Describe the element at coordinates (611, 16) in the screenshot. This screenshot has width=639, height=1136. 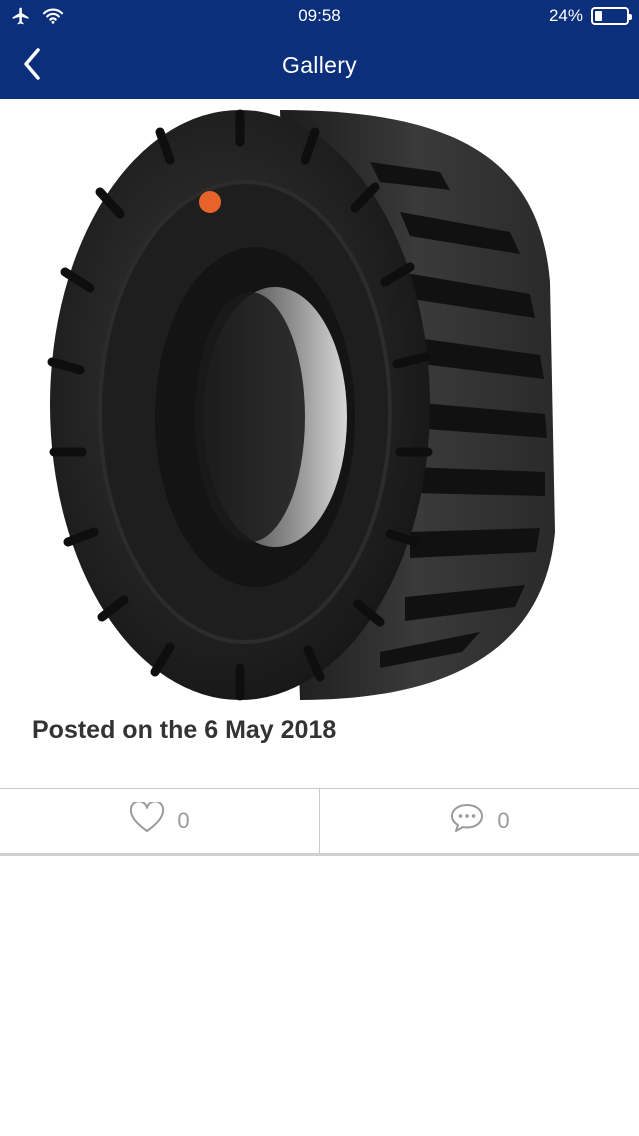
I see `battery-icon` at that location.